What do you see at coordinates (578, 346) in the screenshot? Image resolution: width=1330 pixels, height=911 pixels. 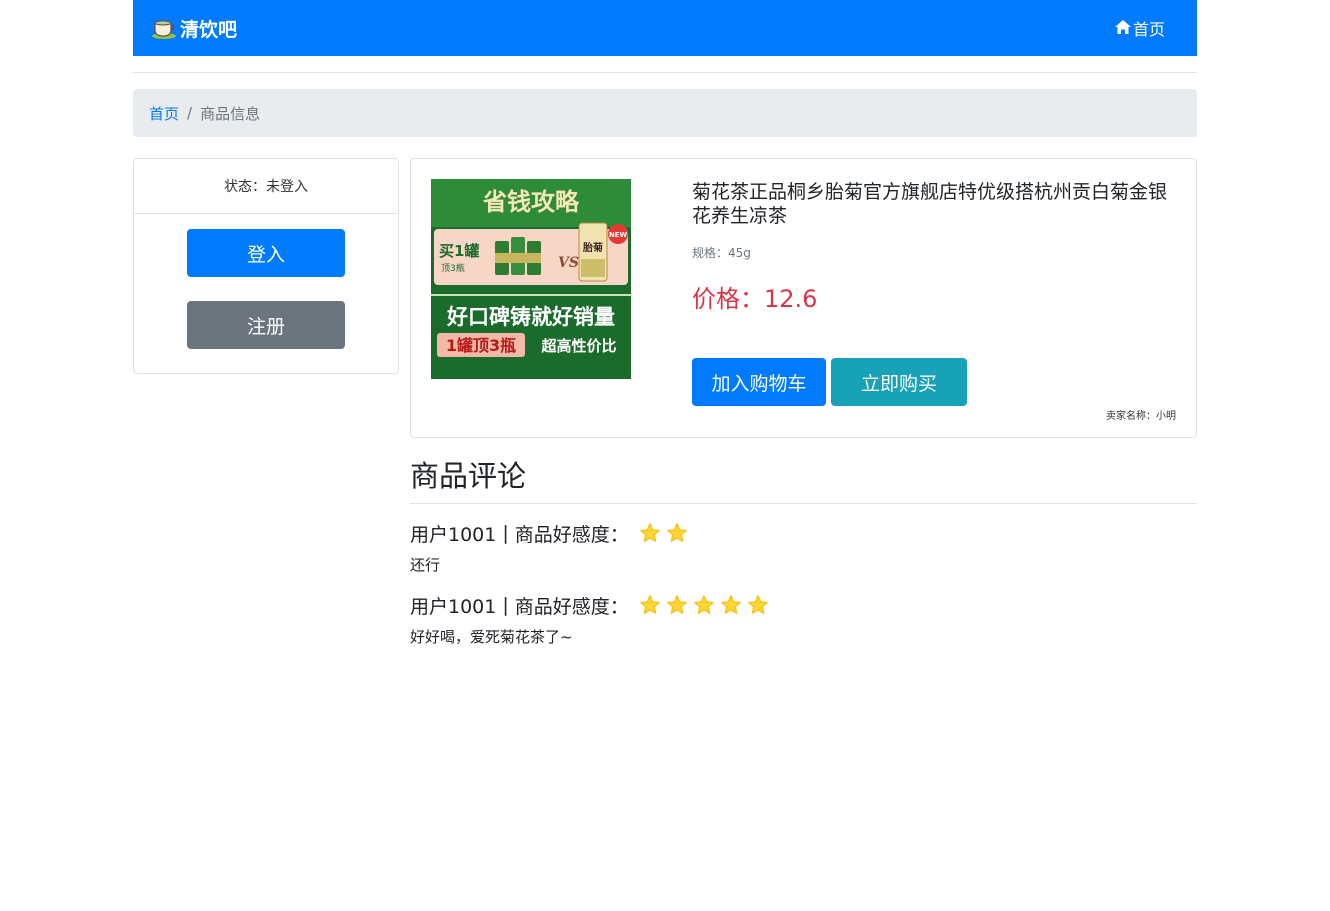 I see `image-promo-b: 超高性价比` at bounding box center [578, 346].